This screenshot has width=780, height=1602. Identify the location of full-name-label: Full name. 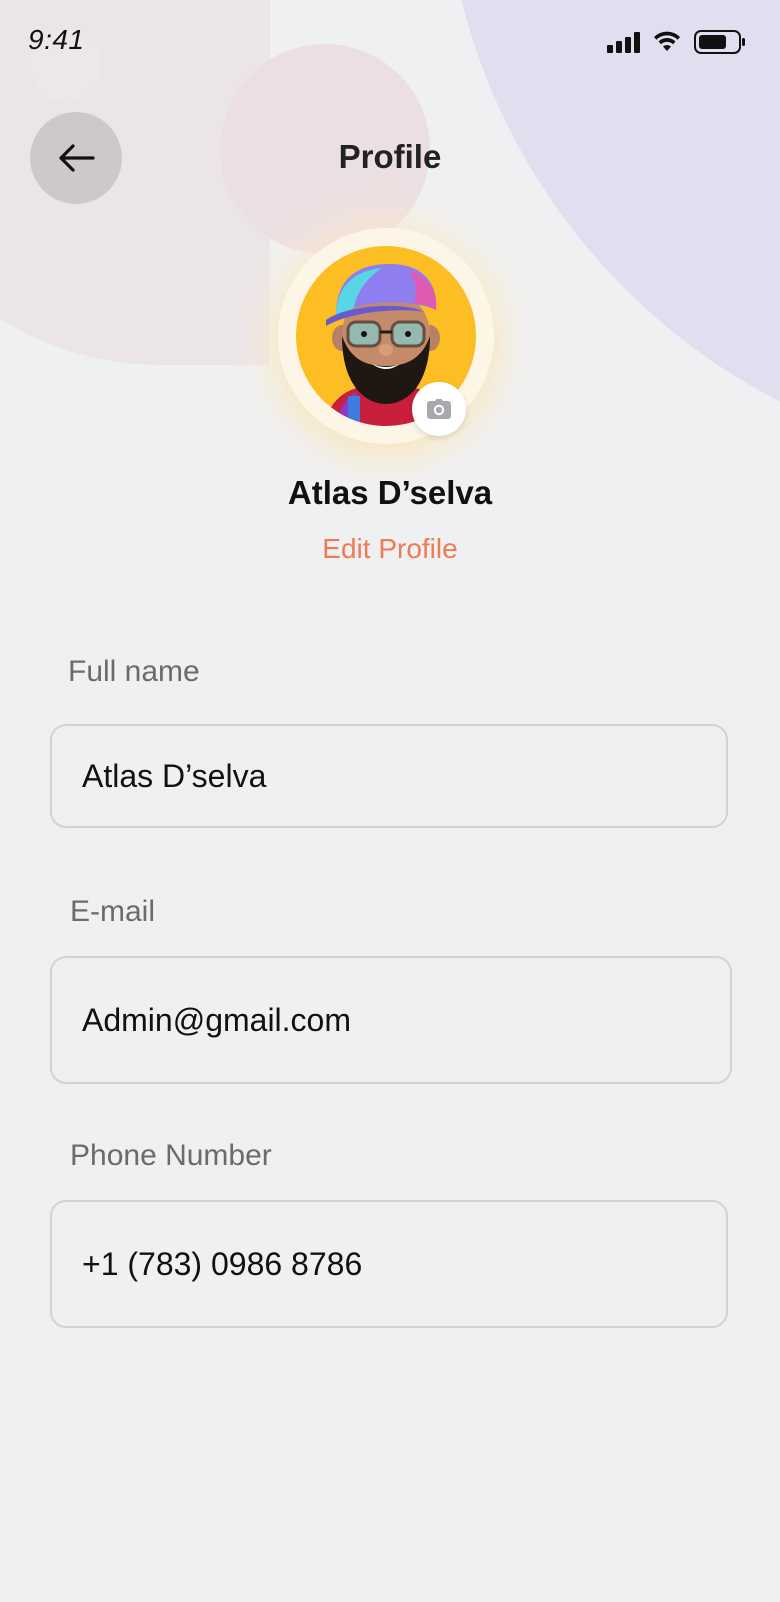
(134, 671).